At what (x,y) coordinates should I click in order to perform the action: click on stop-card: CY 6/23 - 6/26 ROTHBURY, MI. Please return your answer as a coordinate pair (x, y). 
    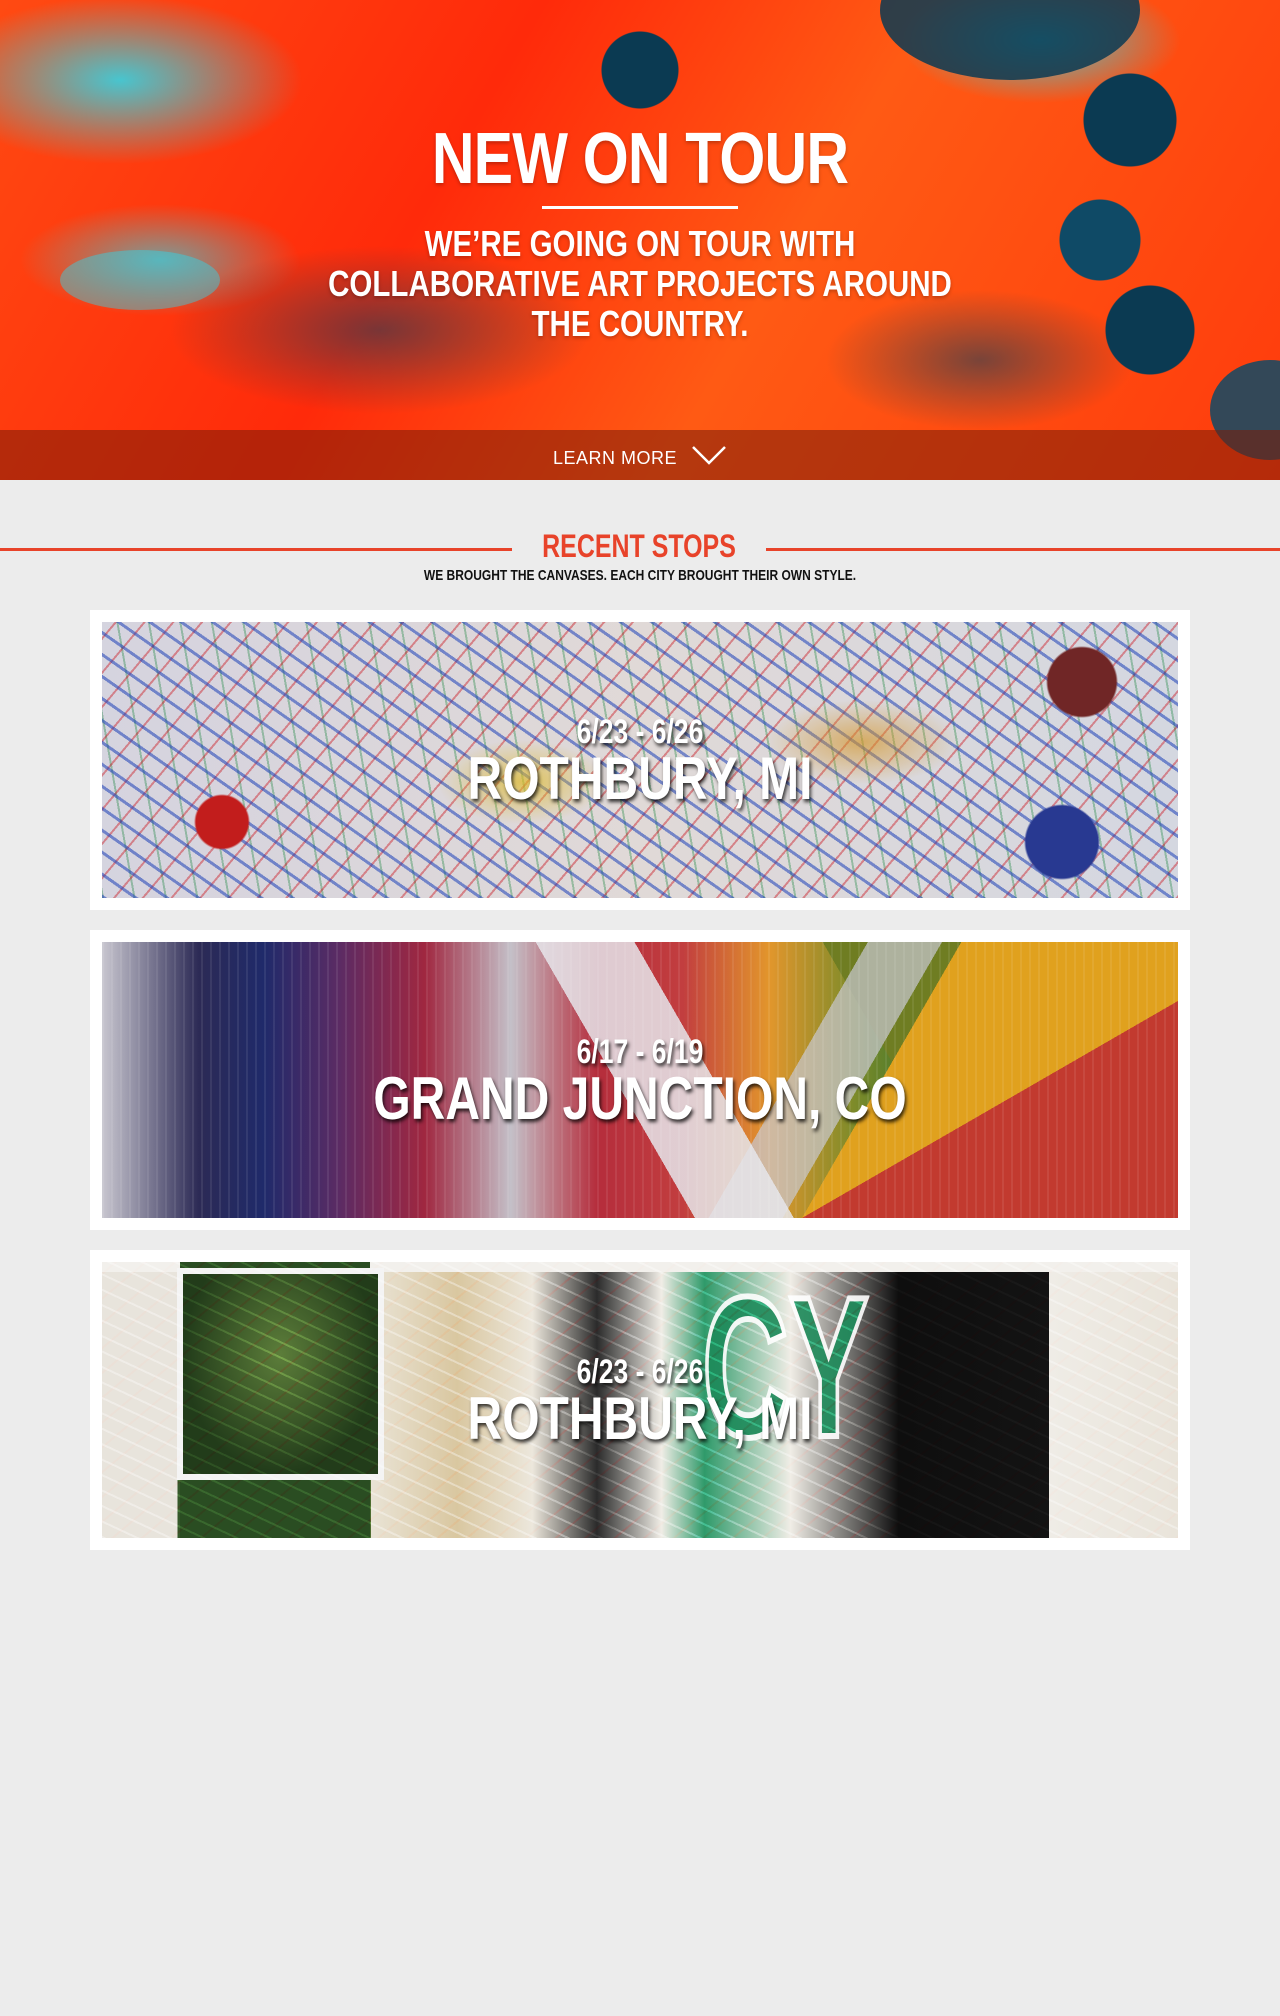
    Looking at the image, I should click on (640, 1400).